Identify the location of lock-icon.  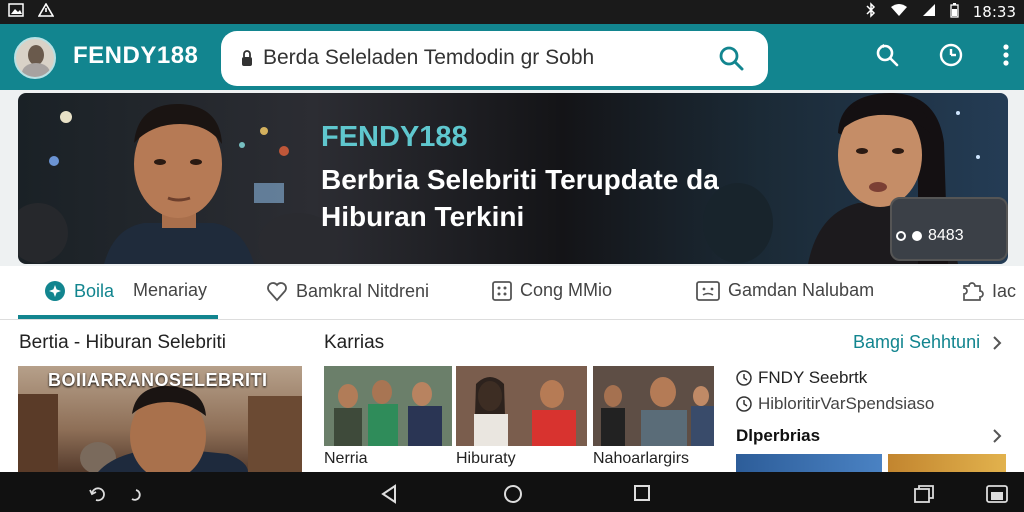
(247, 58).